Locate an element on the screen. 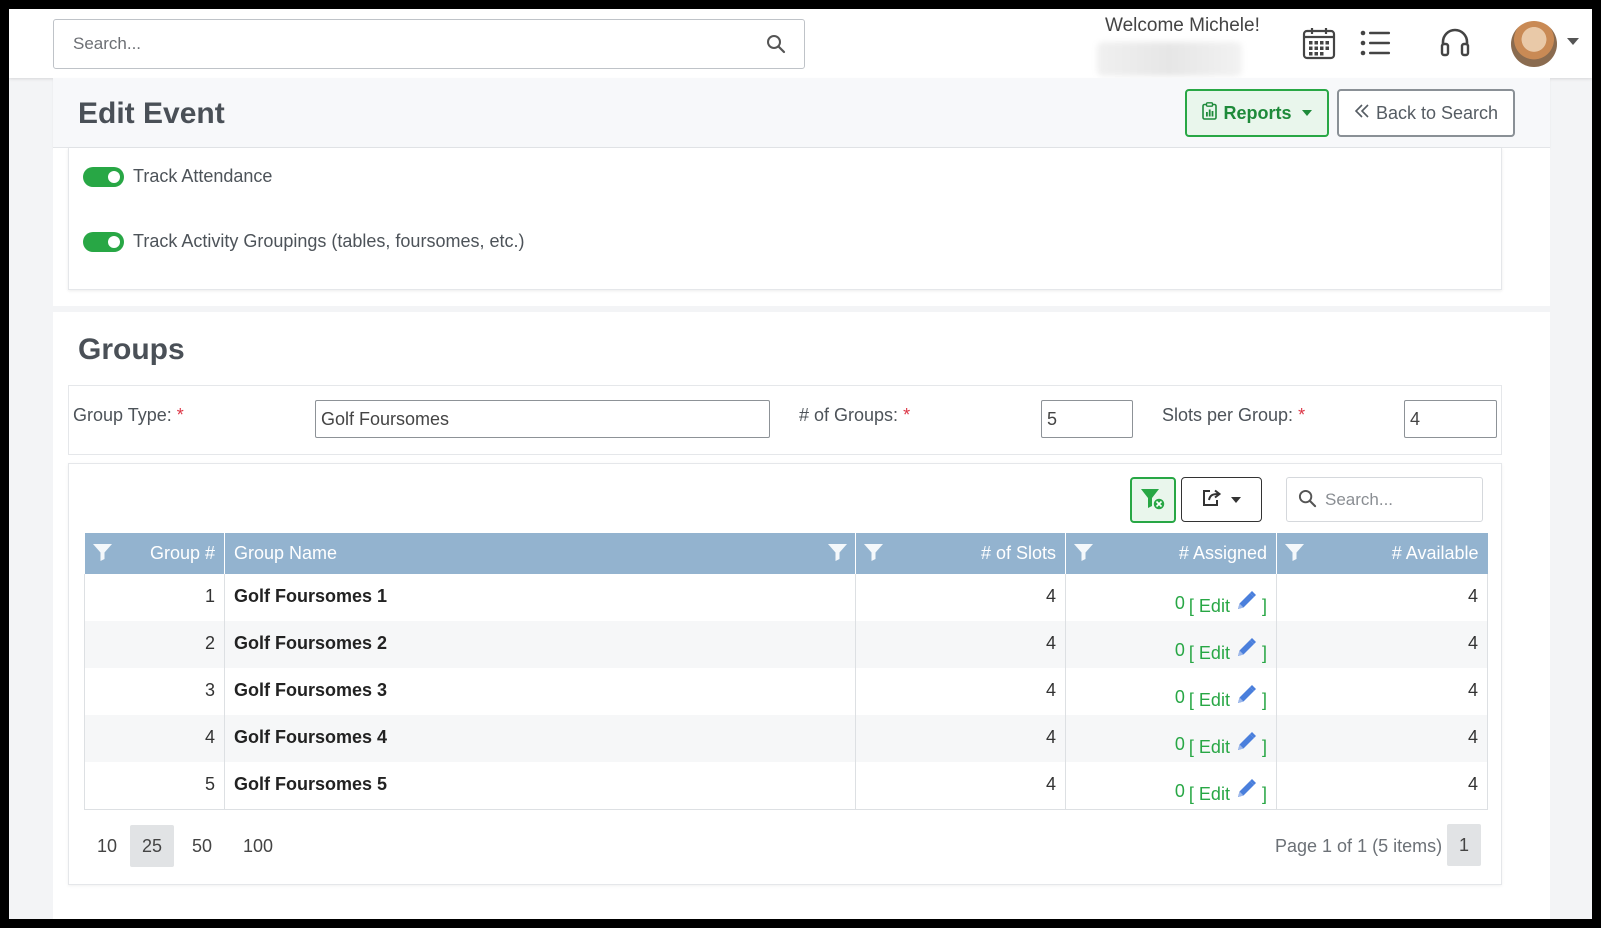 The height and width of the screenshot is (928, 1601). column-header-num-slots: # of Slots is located at coordinates (960, 553).